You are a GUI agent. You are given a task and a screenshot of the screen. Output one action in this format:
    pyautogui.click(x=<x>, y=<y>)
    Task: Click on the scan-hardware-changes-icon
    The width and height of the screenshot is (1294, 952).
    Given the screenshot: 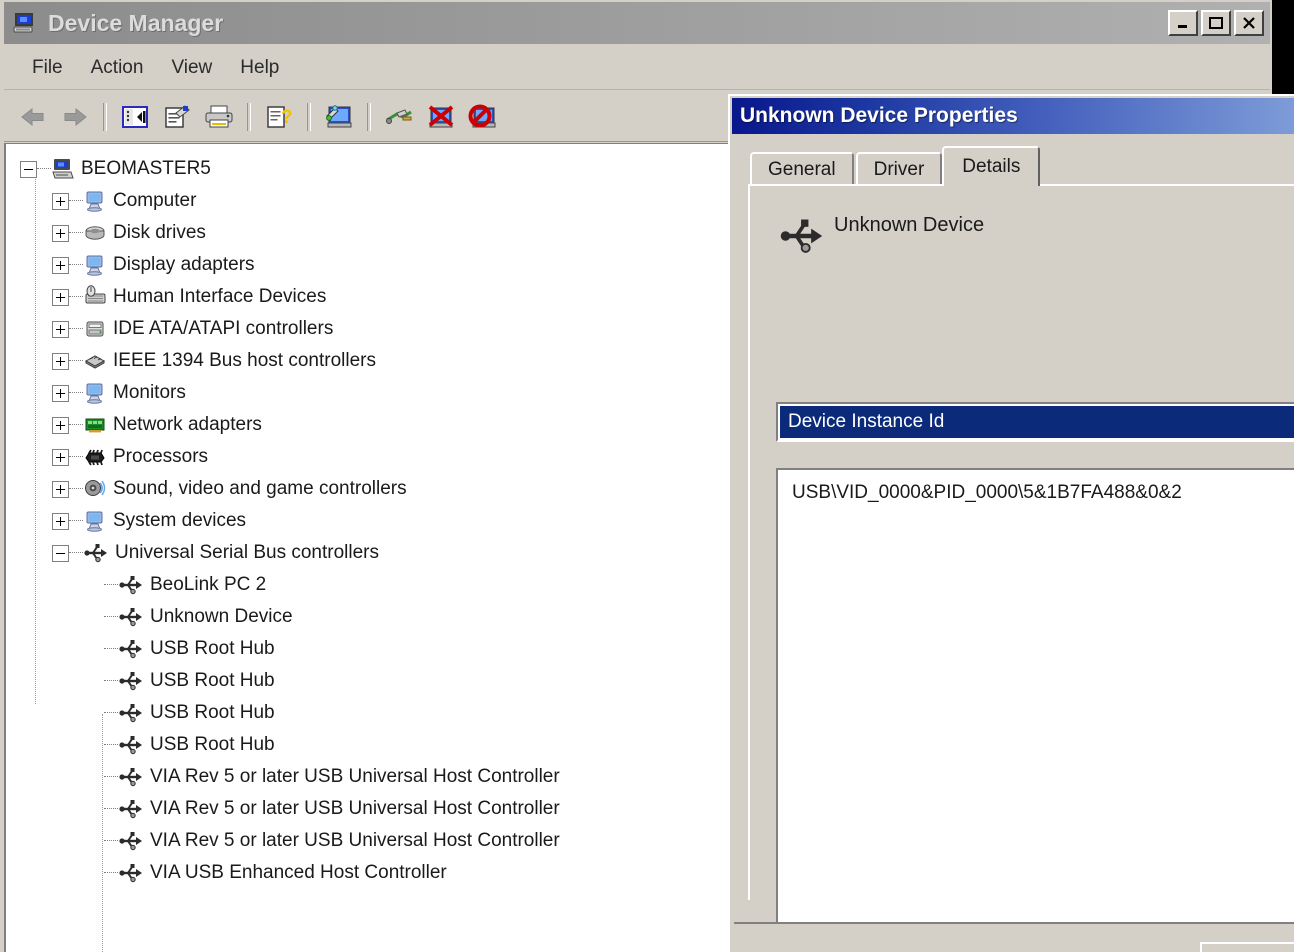 What is the action you would take?
    pyautogui.click(x=399, y=117)
    